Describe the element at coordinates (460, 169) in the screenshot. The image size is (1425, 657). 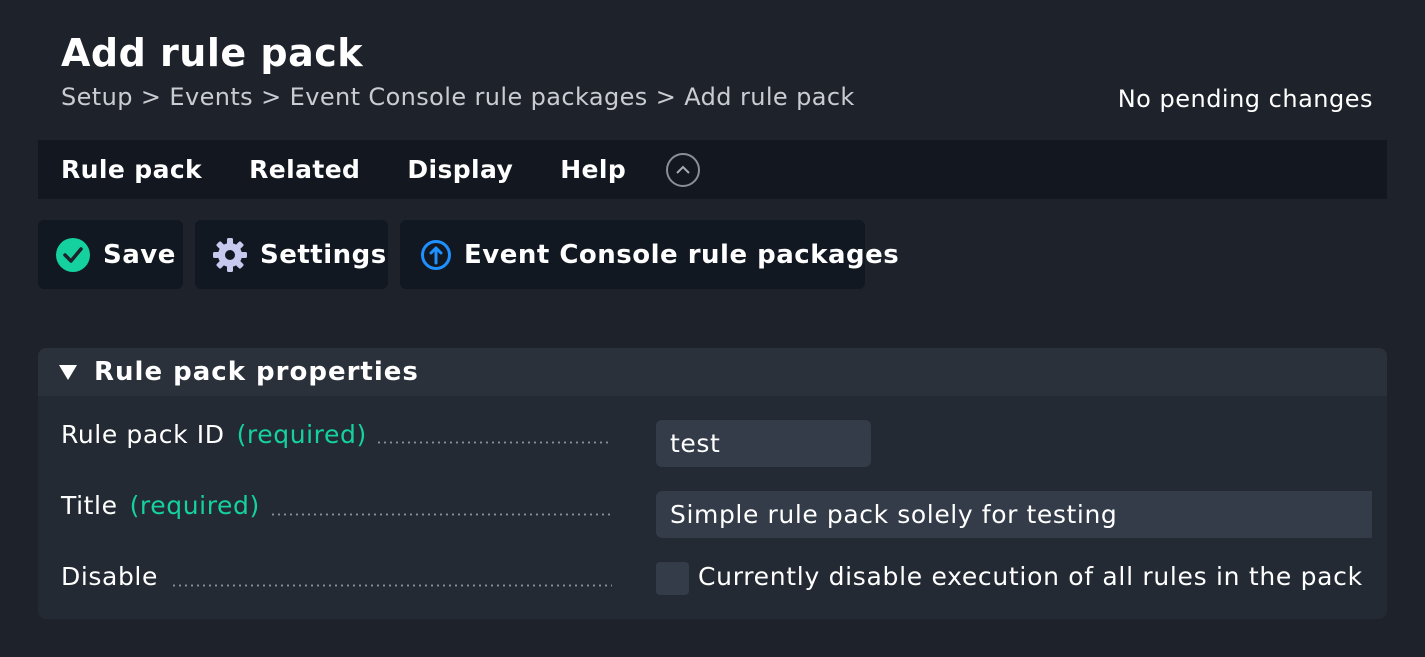
I see `menu-display: Display` at that location.